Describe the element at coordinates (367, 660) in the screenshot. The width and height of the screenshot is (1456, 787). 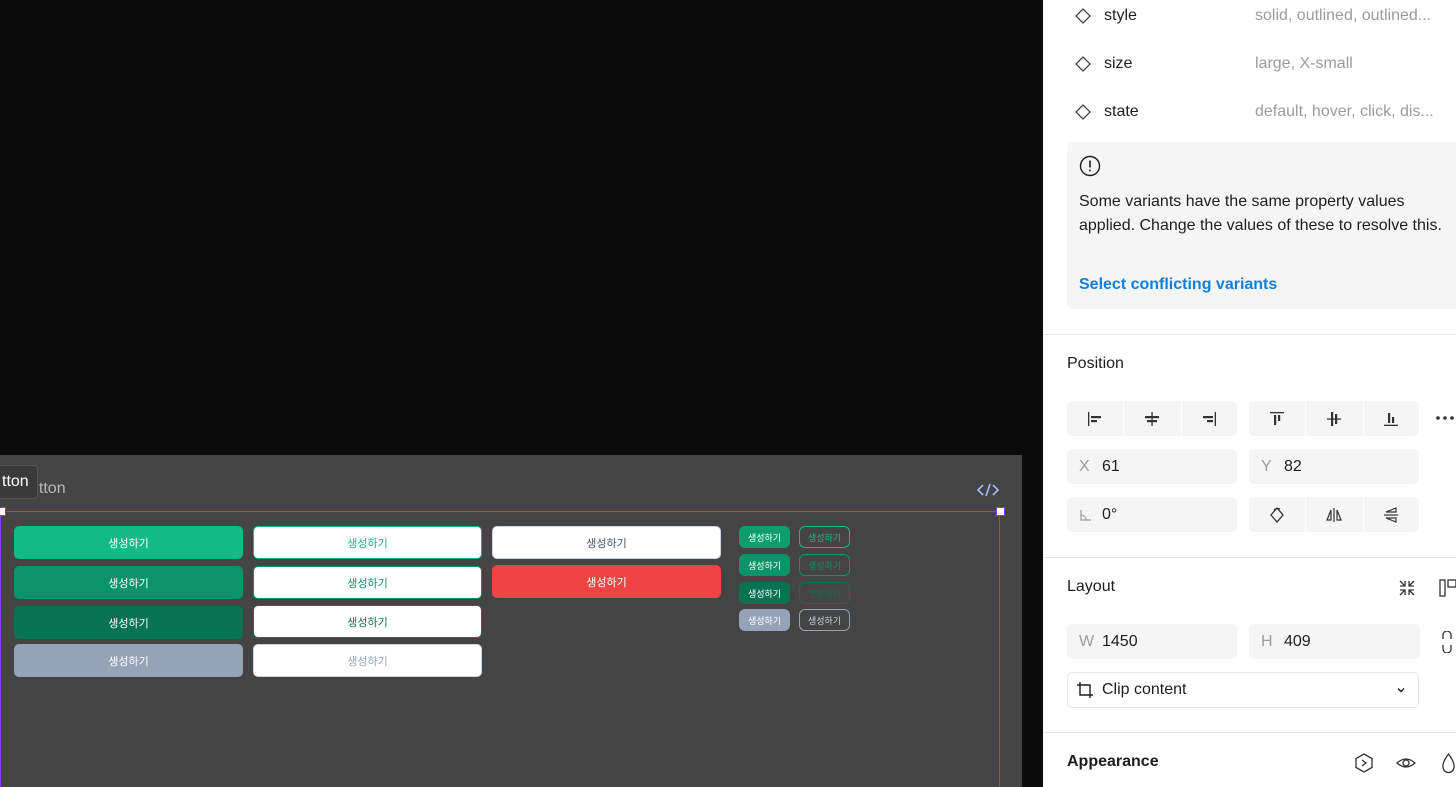
I see `variant-button-outlined-disabled: 생성하기` at that location.